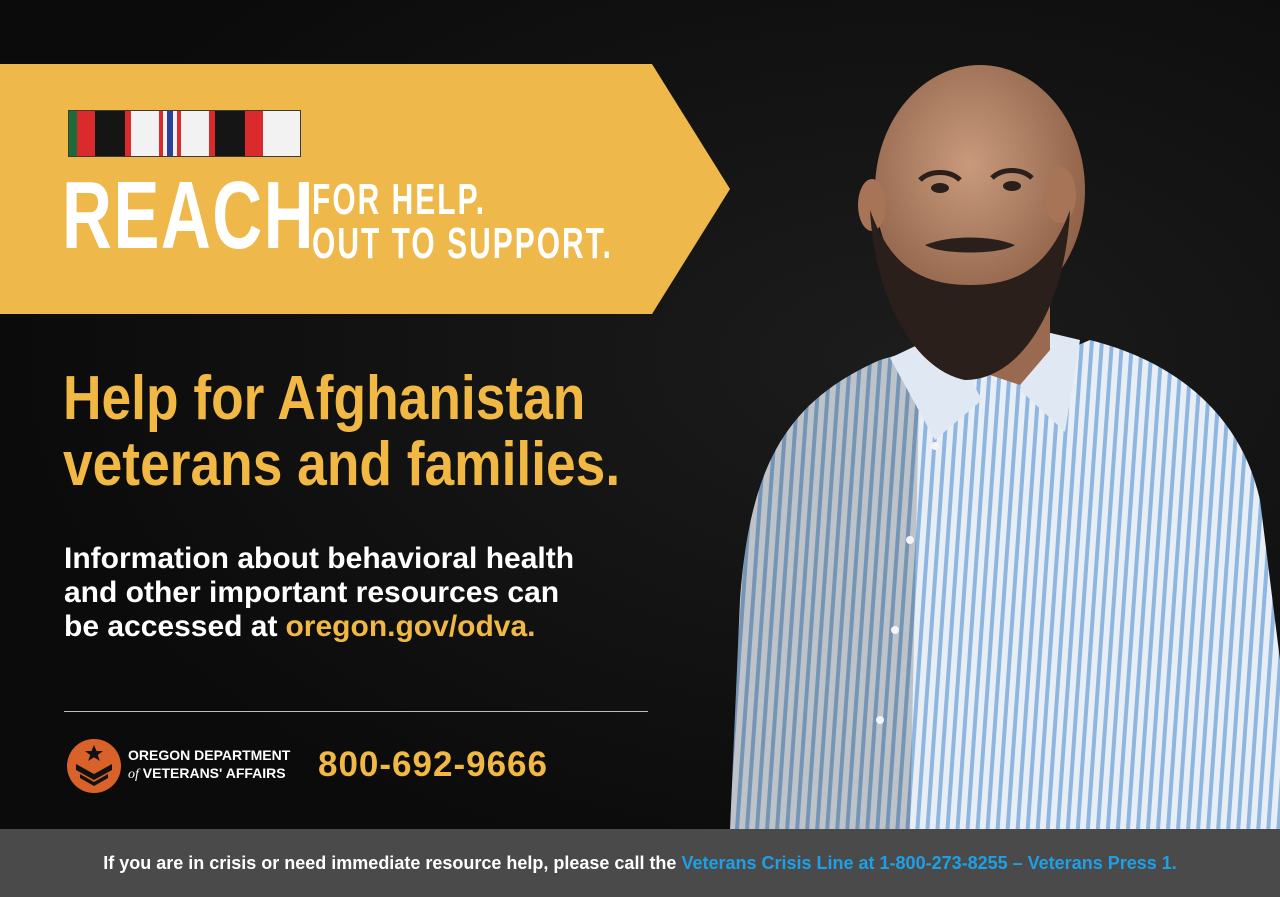  I want to click on org-line-2: of VETERANS' AFFAIRS, so click(209, 774).